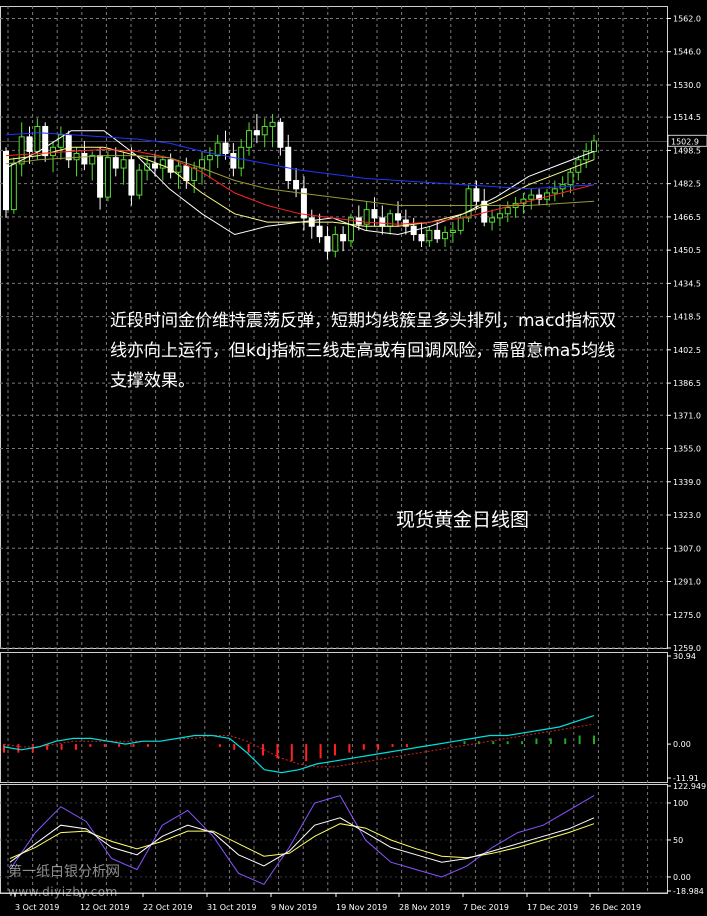  I want to click on watermark: 第一纸白银分析网 www.diyizby.com, so click(64, 882).